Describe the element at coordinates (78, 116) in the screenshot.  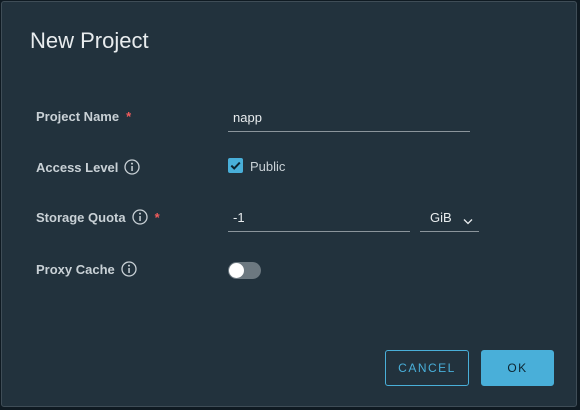
I see `project-name-label-text: Project Name` at that location.